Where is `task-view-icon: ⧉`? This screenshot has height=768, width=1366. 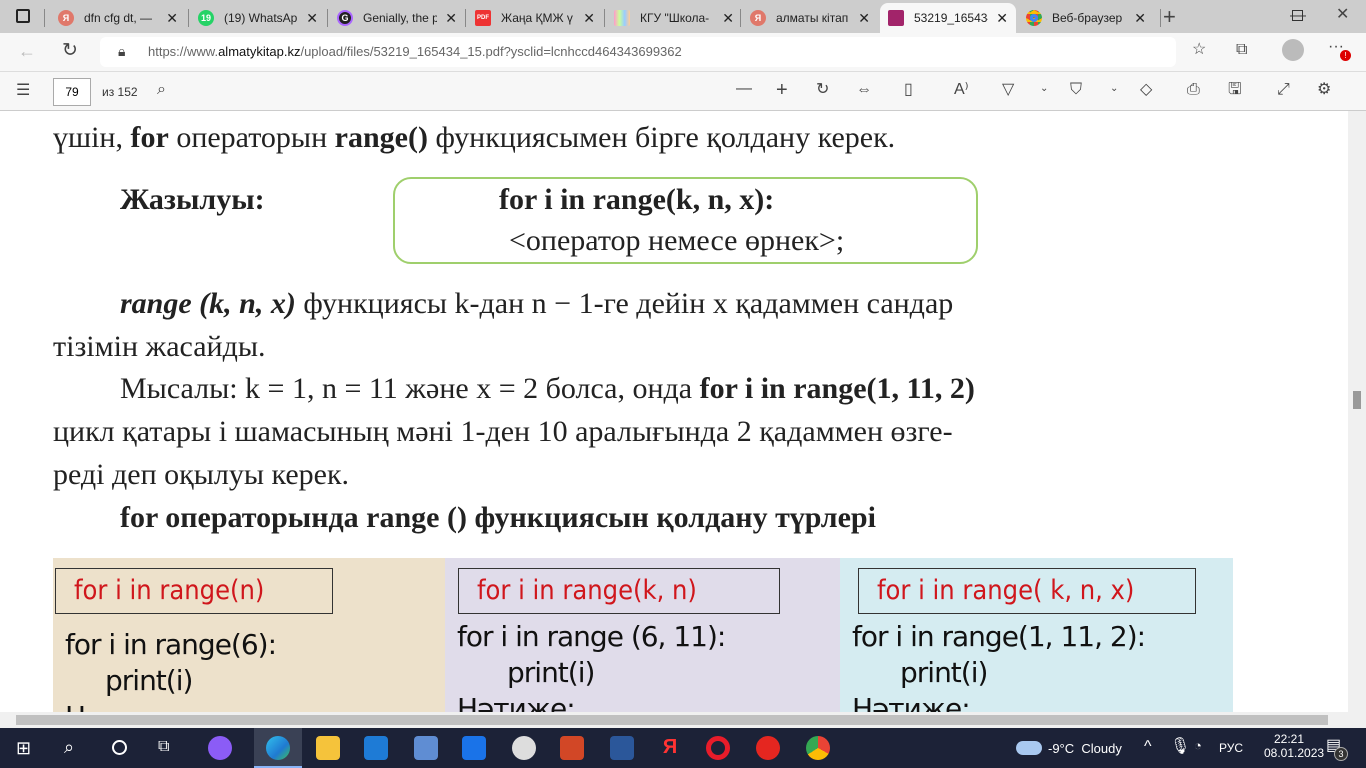 task-view-icon: ⧉ is located at coordinates (163, 747).